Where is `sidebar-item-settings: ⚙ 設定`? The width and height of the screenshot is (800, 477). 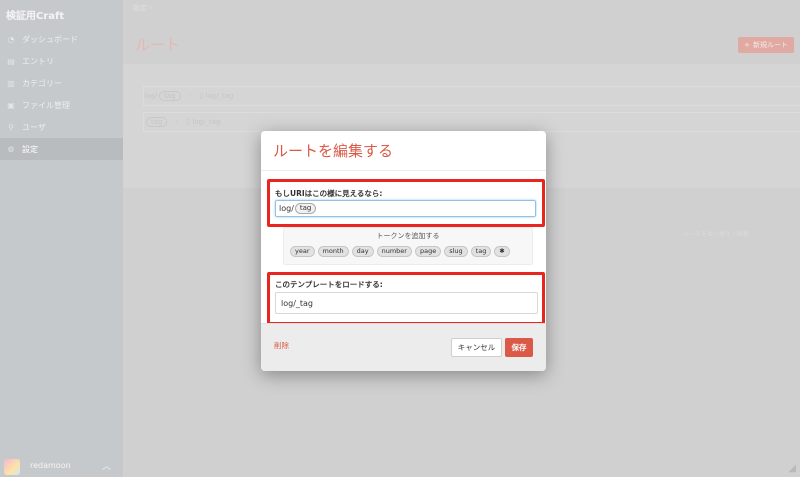 sidebar-item-settings: ⚙ 設定 is located at coordinates (61, 149).